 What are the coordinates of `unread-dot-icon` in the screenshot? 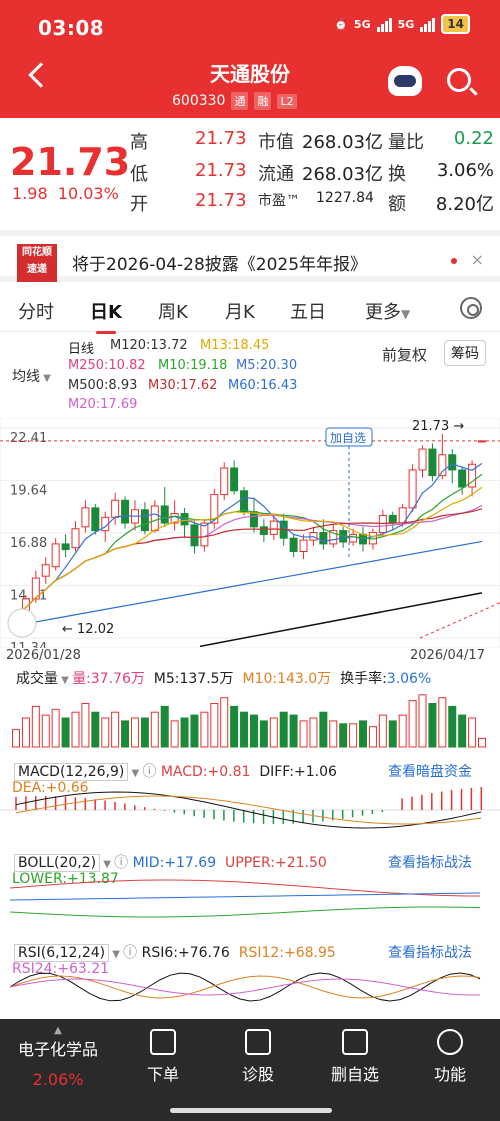 It's located at (454, 261).